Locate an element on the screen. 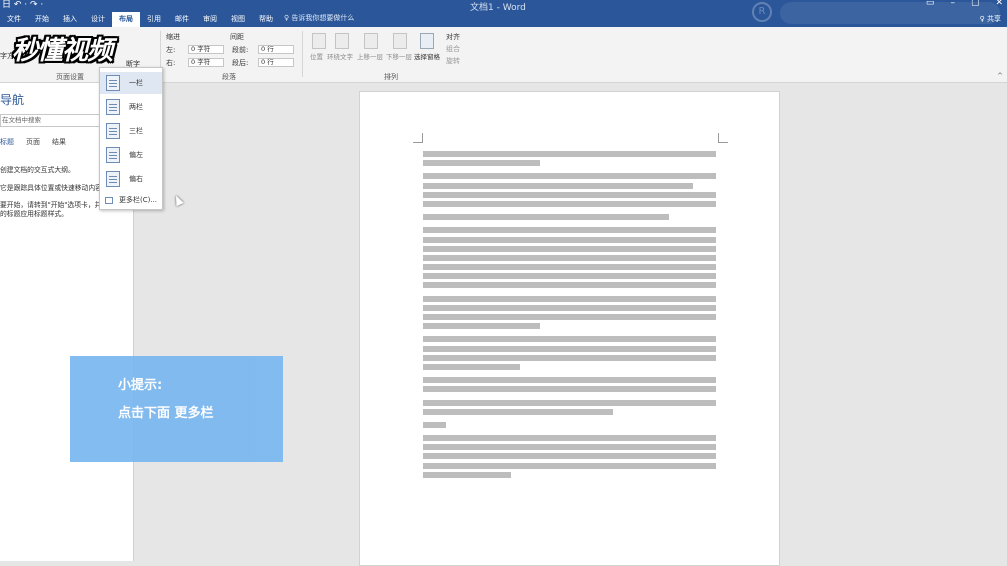 The width and height of the screenshot is (1007, 566). align-button: 对齐 is located at coordinates (453, 37).